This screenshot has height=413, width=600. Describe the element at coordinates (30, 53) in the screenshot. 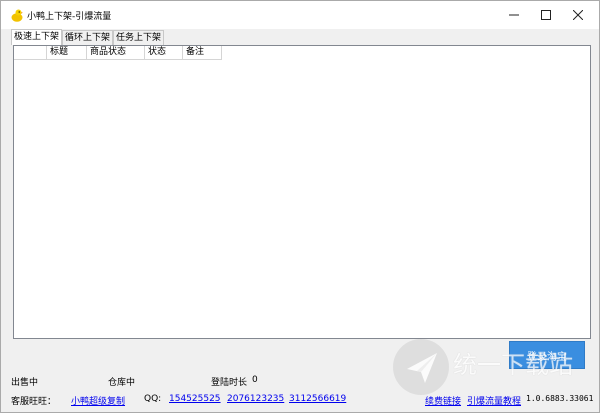

I see `column-header-select` at that location.